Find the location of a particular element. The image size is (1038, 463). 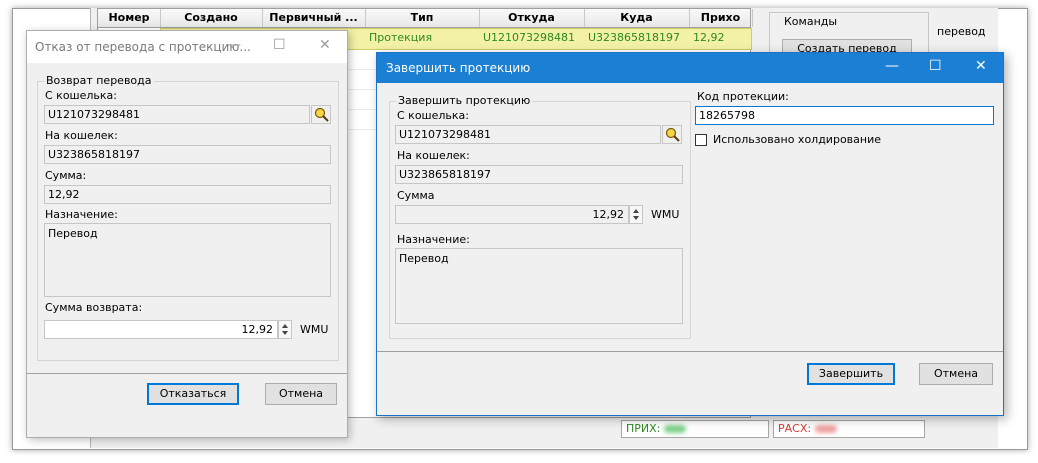

refuse-dialog-titlebar: Отказ от перевода с протекцию... — ☐ ✕ is located at coordinates (187, 47).